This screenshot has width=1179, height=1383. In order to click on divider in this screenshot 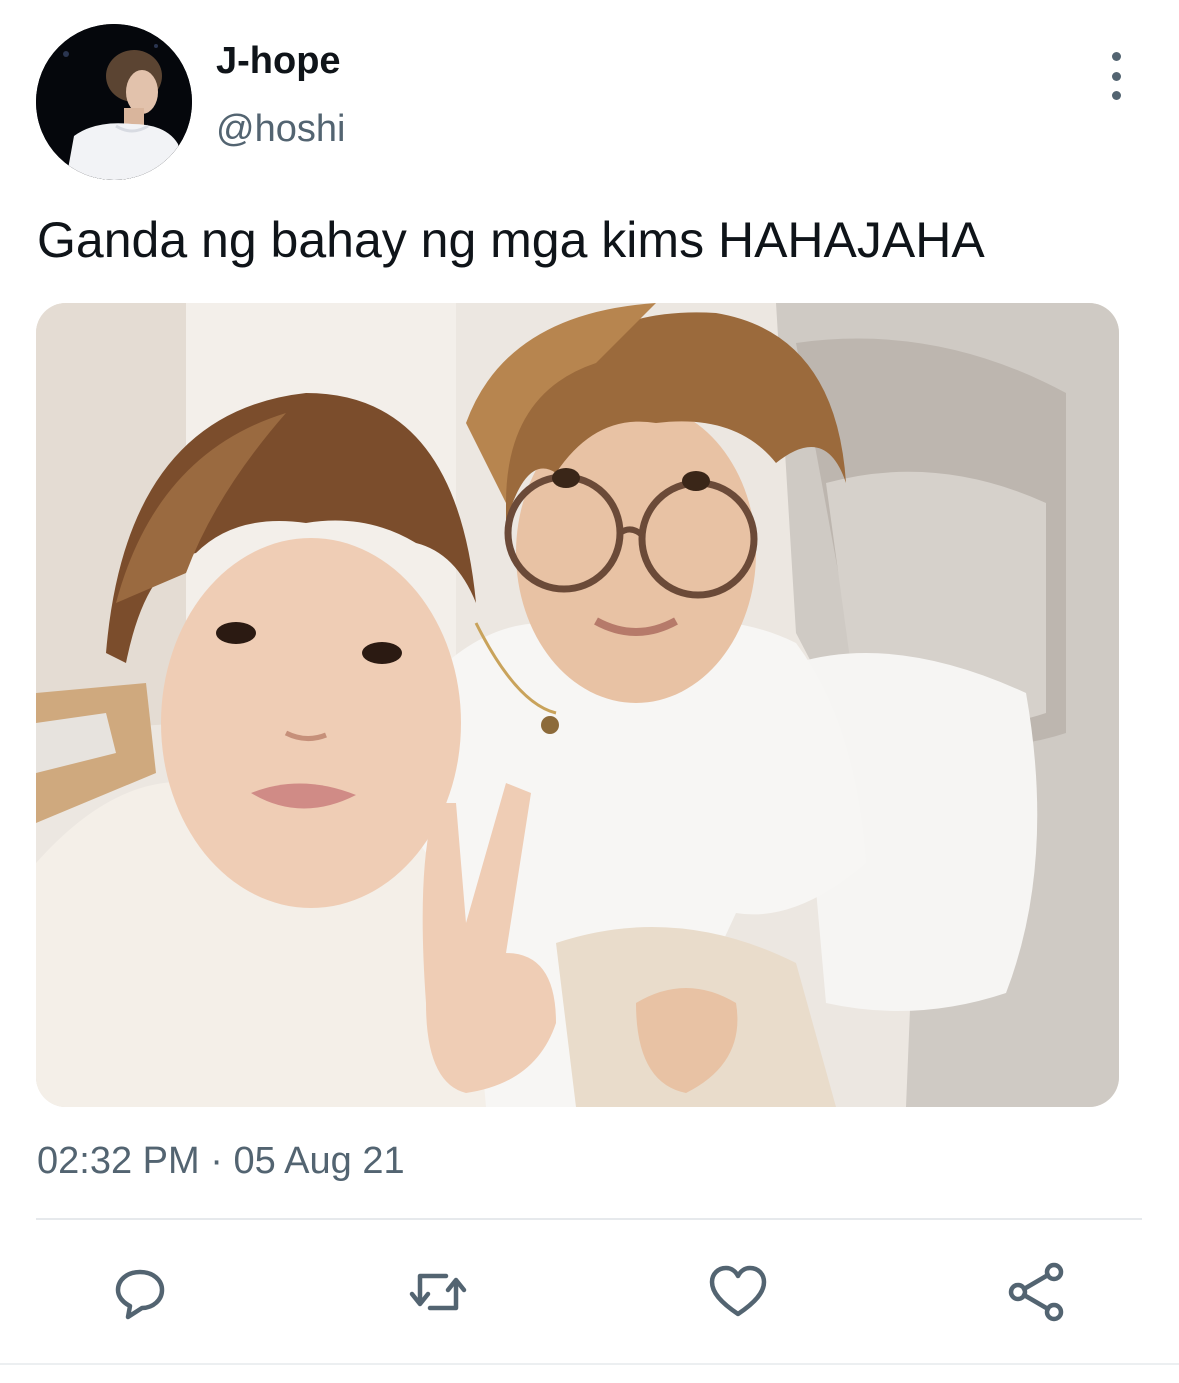, I will do `click(589, 1219)`.